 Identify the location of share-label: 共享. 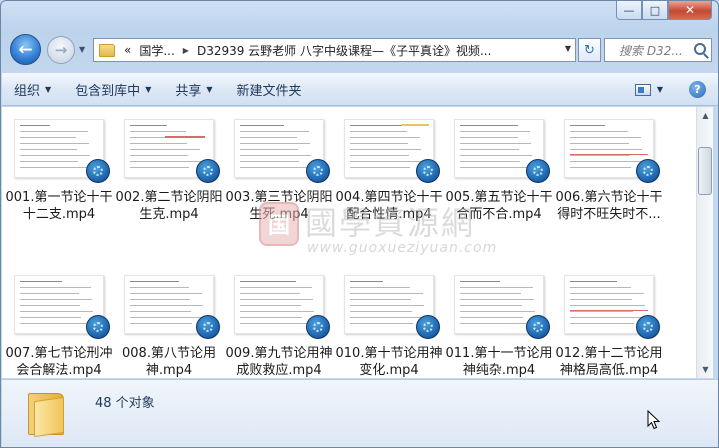
(188, 91).